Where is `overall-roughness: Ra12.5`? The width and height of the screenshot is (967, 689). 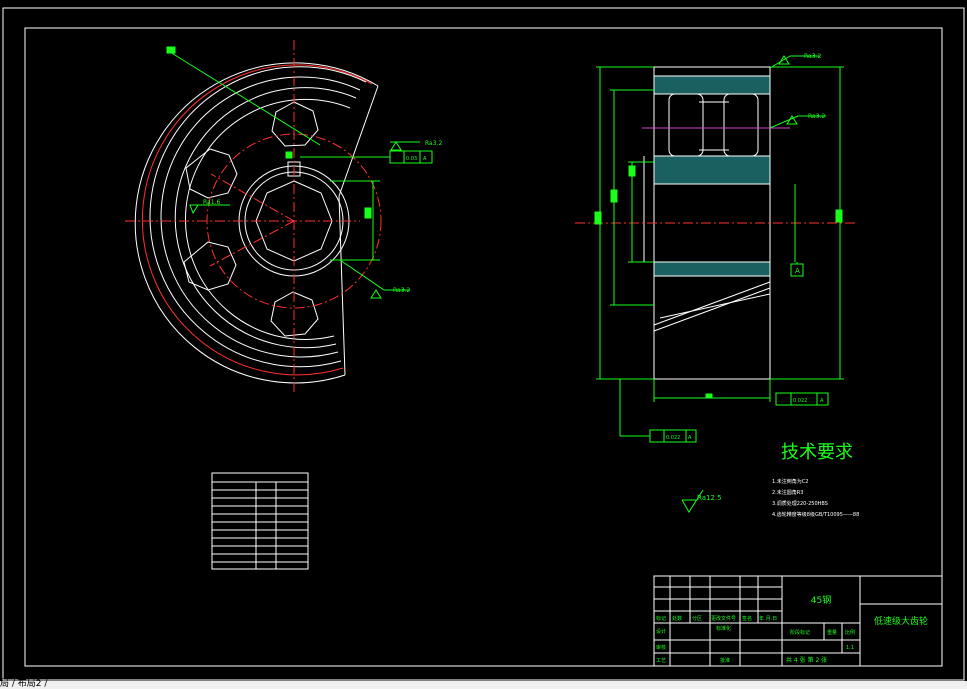 overall-roughness: Ra12.5 is located at coordinates (701, 501).